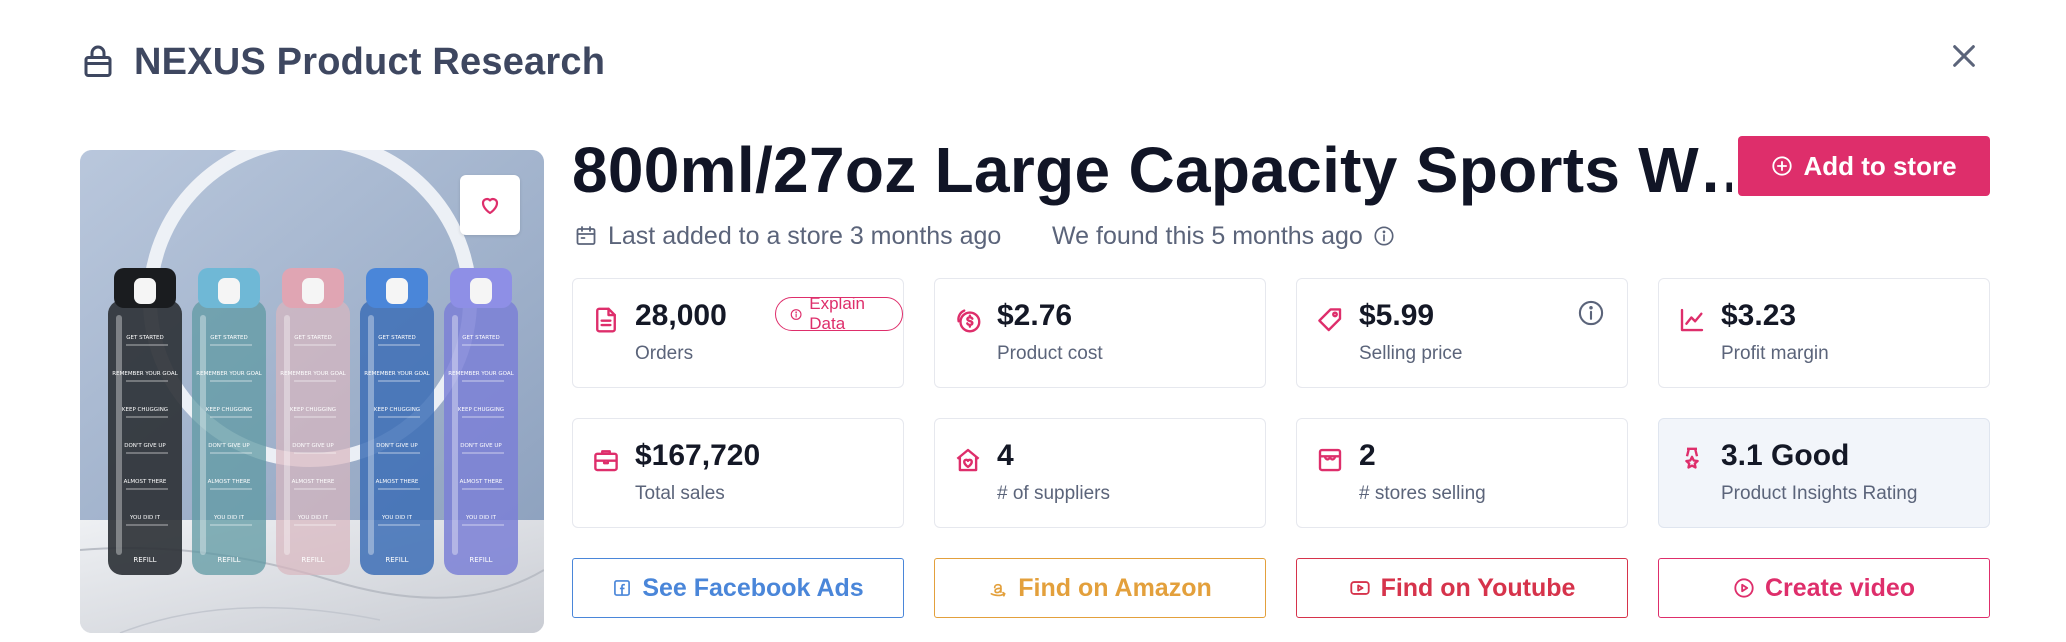 This screenshot has width=2066, height=642. What do you see at coordinates (680, 493) in the screenshot?
I see `total-sales-label: Total sales` at bounding box center [680, 493].